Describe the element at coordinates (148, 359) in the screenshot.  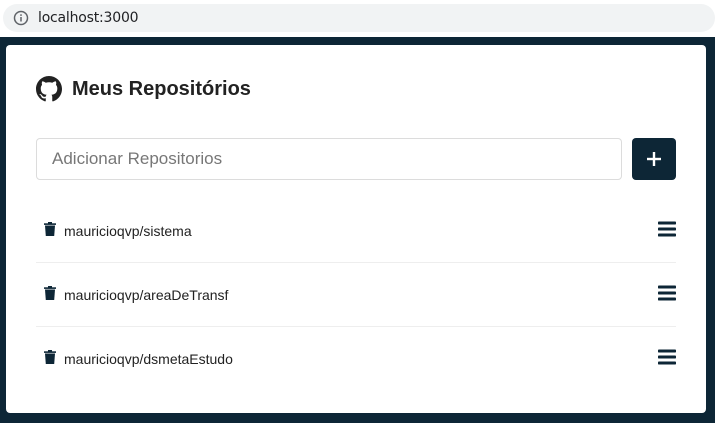
I see `repo-name: mauricioqvp/dsmetaEstudo` at that location.